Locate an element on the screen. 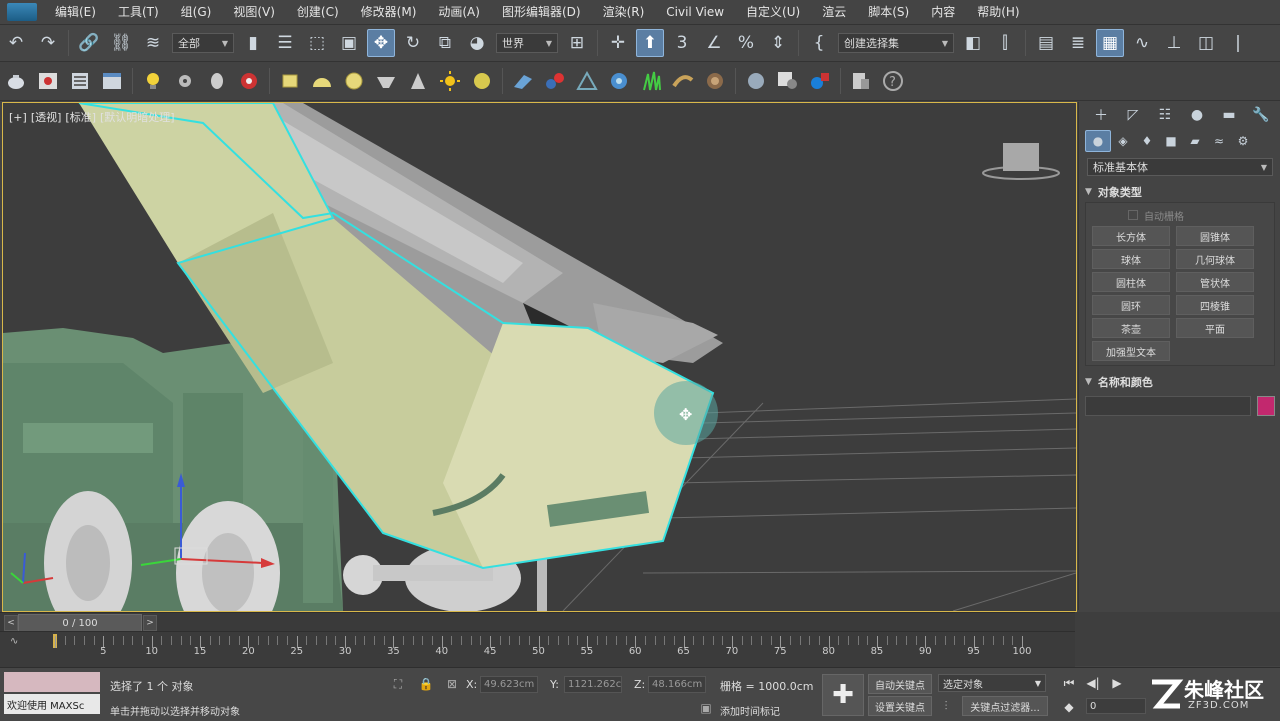  hierarchy-tab-icon: ☷ is located at coordinates (1165, 115).